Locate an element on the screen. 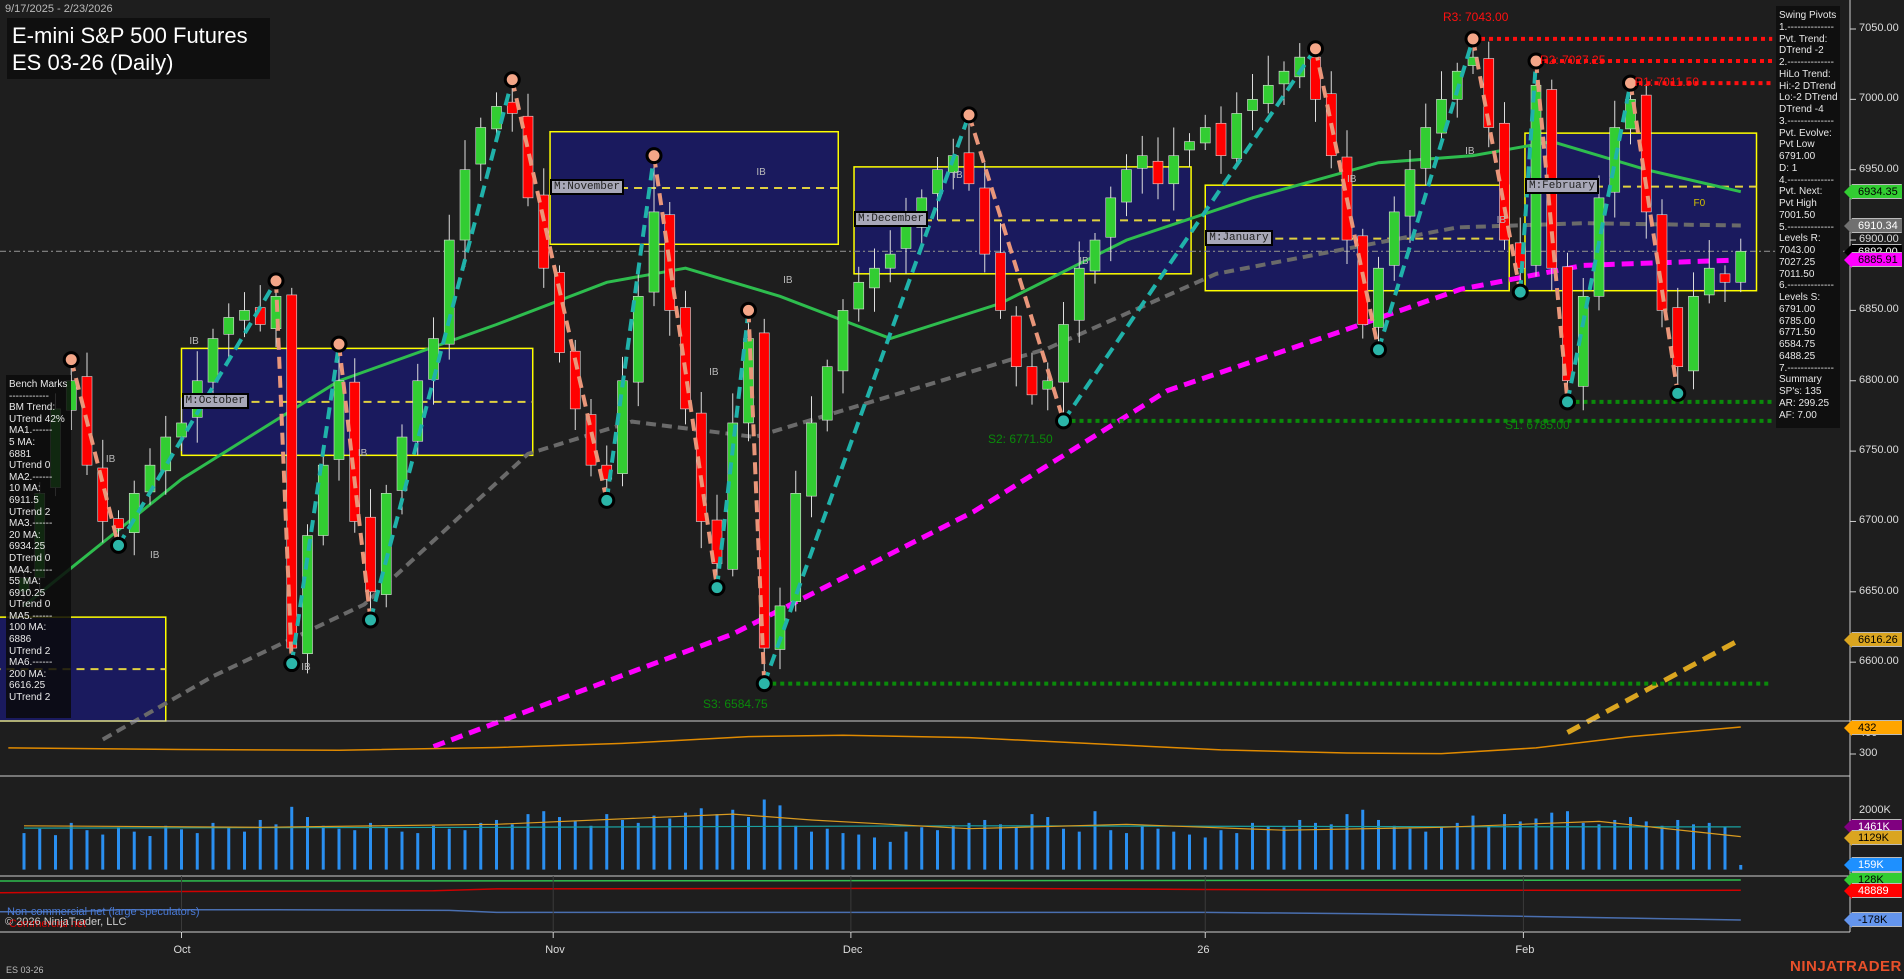 This screenshot has height=979, width=1904. volume-axis-label: 2000K is located at coordinates (1875, 810).